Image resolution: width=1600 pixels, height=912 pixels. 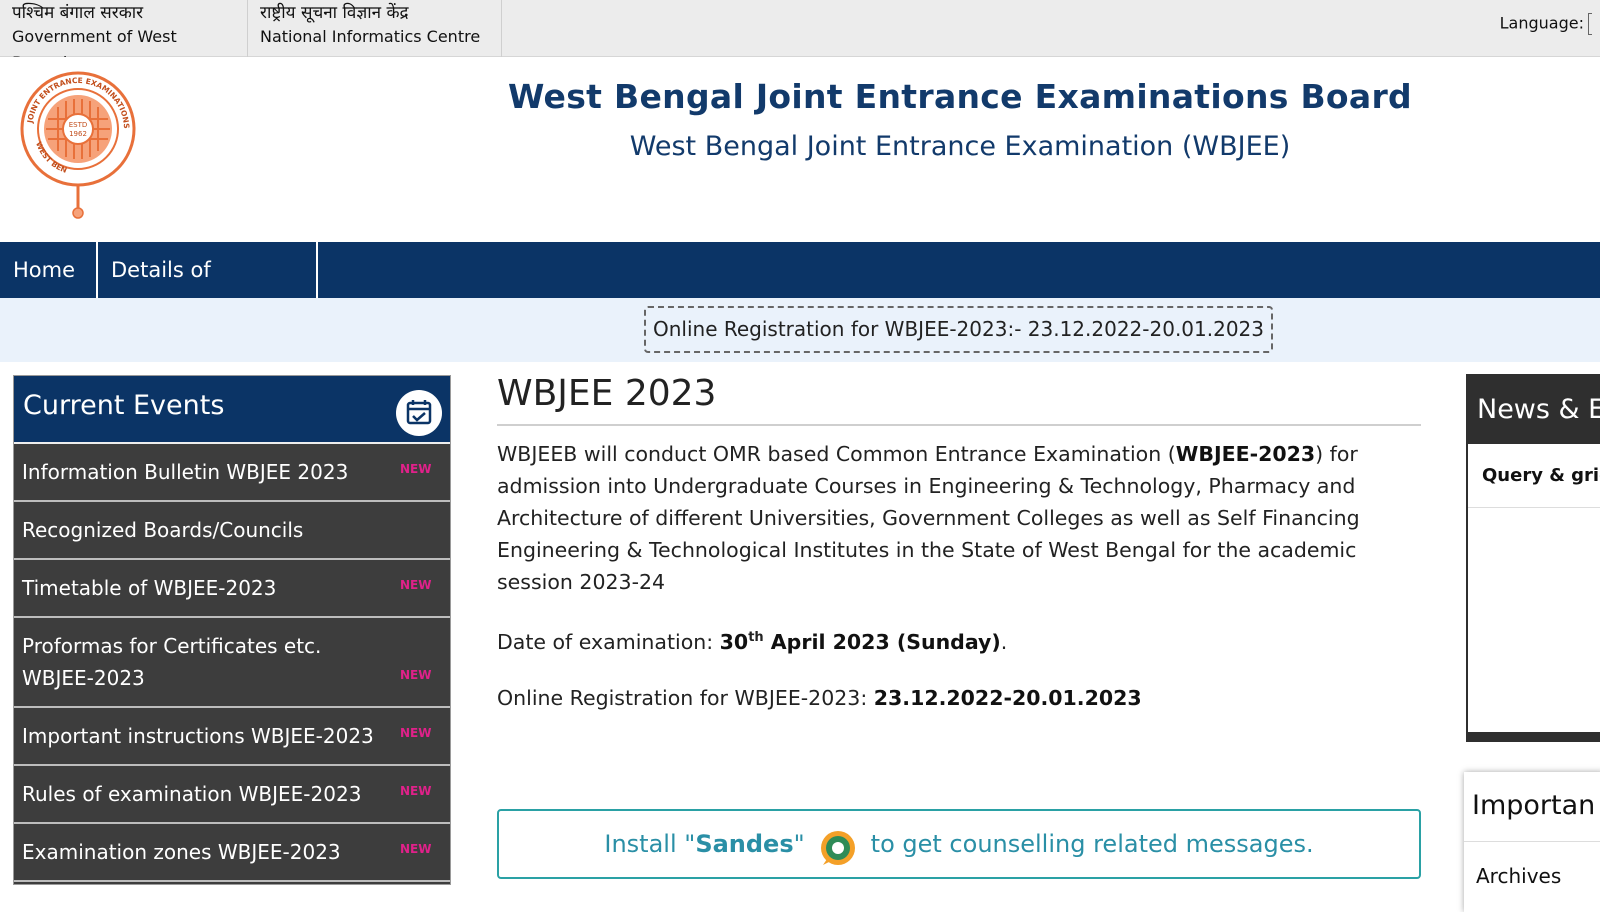 I want to click on exam-date-suffix: th, so click(x=756, y=637).